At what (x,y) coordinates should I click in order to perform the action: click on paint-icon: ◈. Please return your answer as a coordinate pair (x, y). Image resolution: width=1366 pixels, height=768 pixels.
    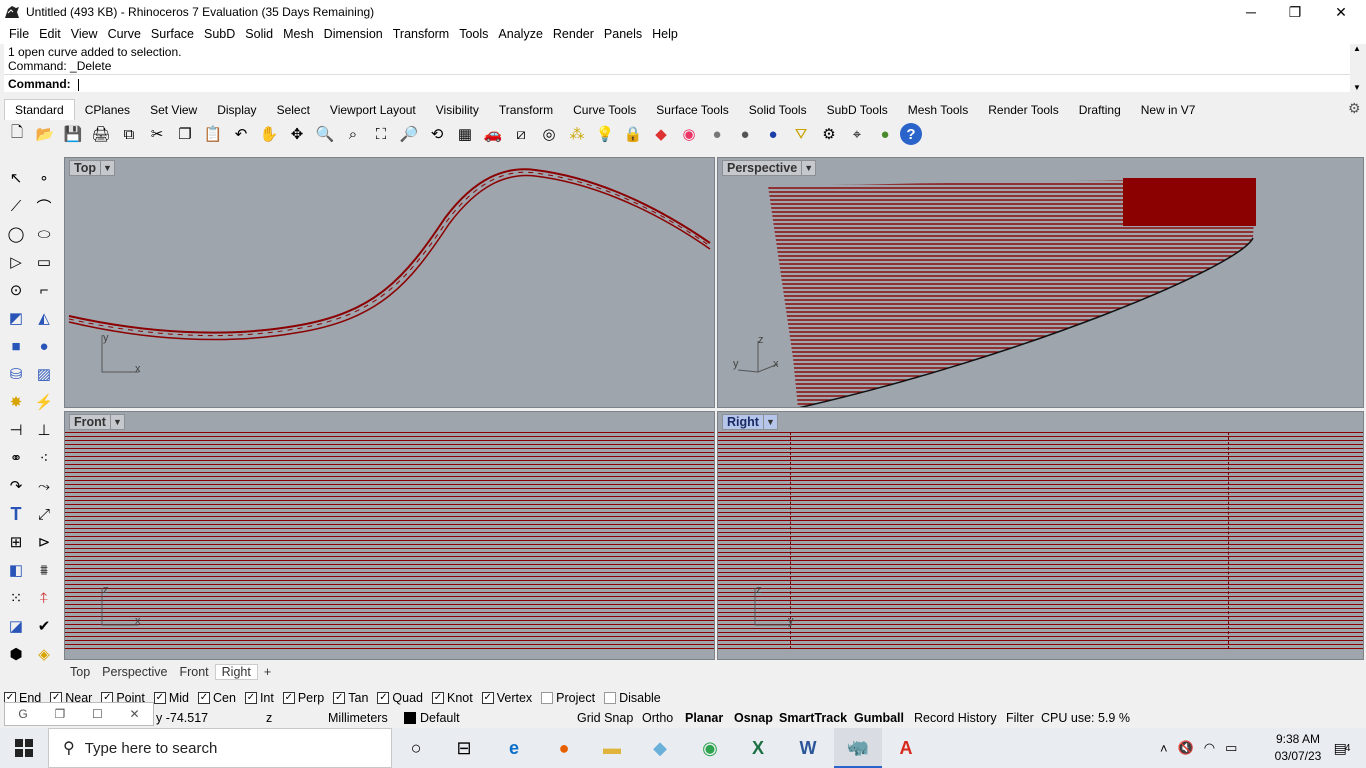
    Looking at the image, I should click on (44, 654).